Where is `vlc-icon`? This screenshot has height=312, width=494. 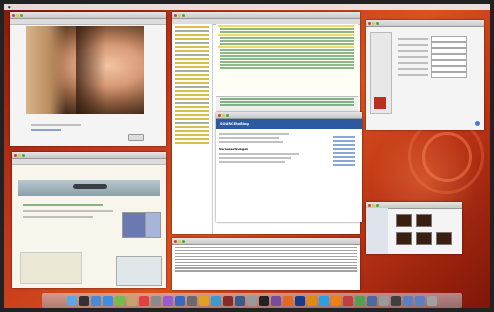 vlc-icon is located at coordinates (336, 301).